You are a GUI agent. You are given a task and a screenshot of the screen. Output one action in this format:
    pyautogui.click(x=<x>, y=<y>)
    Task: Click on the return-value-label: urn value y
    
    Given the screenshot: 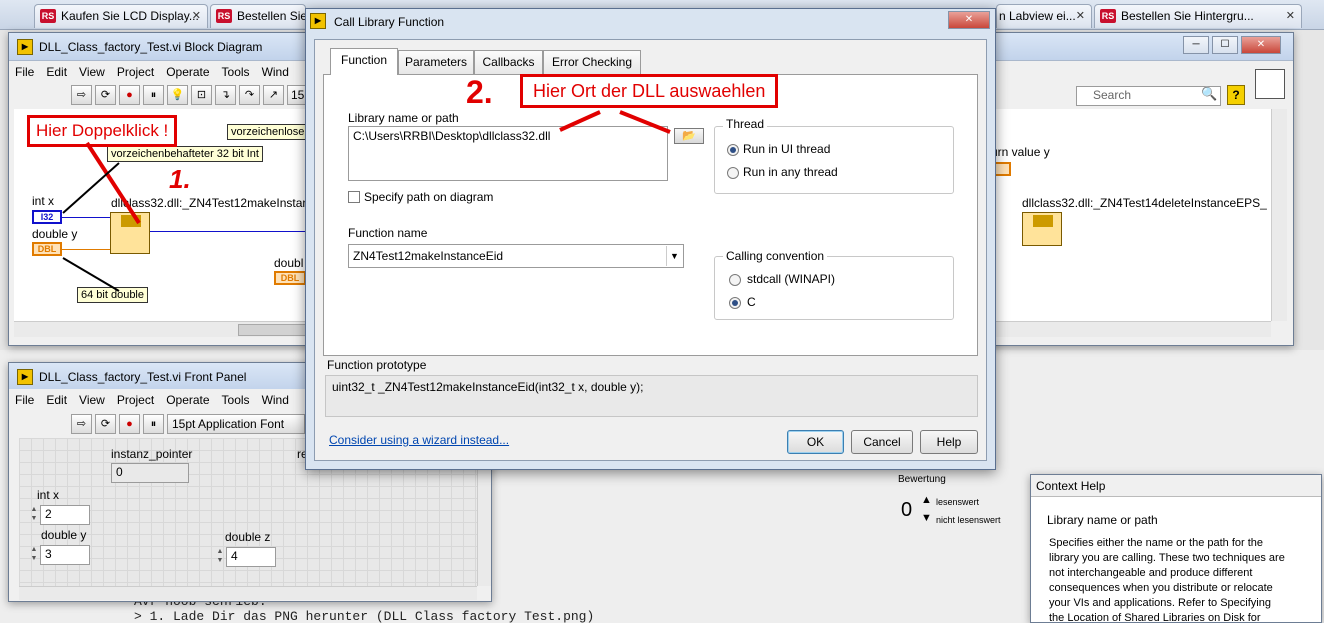 What is the action you would take?
    pyautogui.click(x=1020, y=152)
    